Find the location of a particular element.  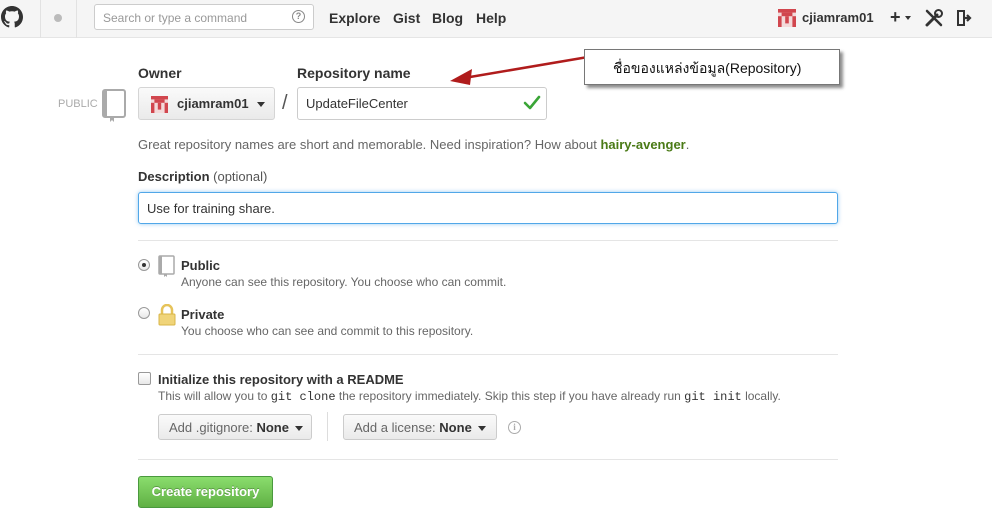

git-init-code: git init is located at coordinates (713, 397).